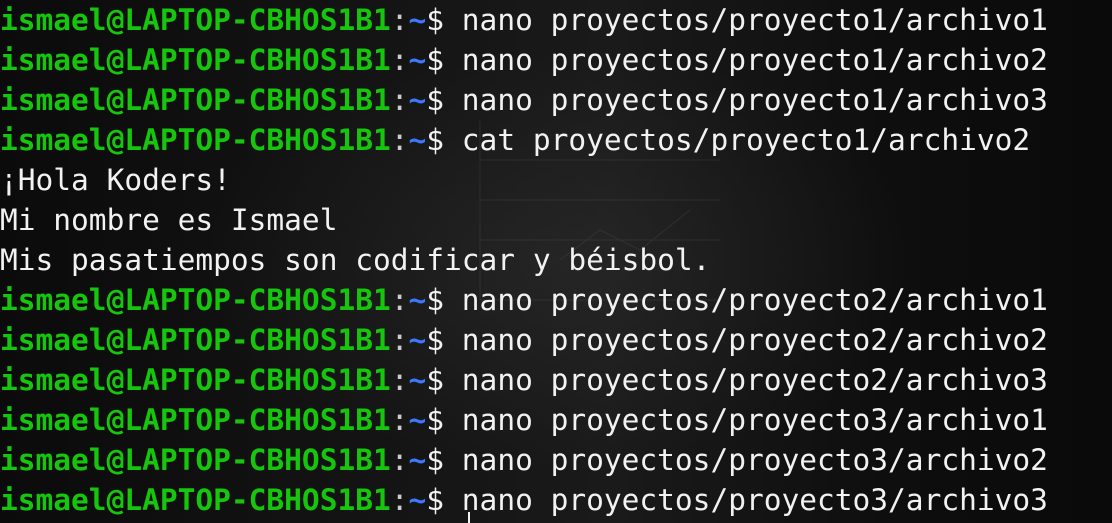  What do you see at coordinates (754, 500) in the screenshot?
I see `command-text: nano proyectos/proyecto3/archivo3` at bounding box center [754, 500].